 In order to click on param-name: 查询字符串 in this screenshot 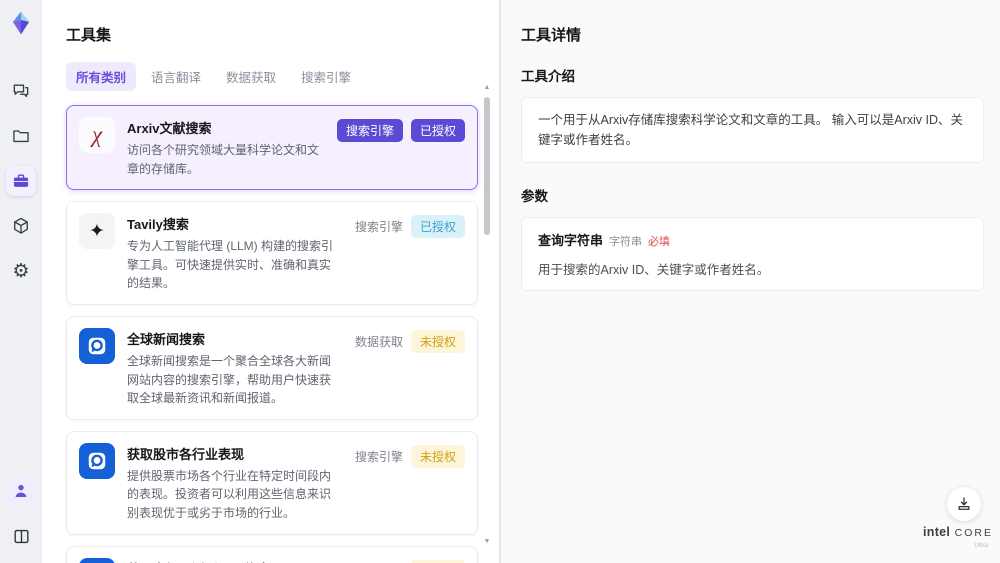, I will do `click(571, 240)`.